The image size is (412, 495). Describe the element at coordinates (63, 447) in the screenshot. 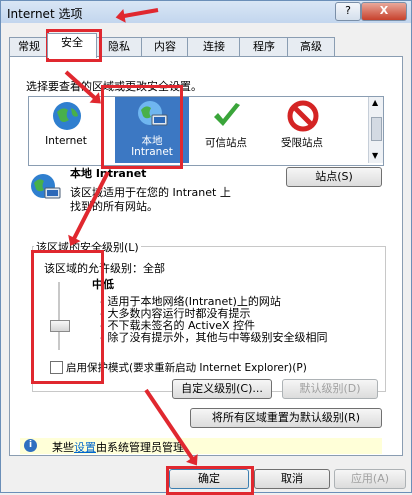

I see `info-prefix: 某些` at that location.